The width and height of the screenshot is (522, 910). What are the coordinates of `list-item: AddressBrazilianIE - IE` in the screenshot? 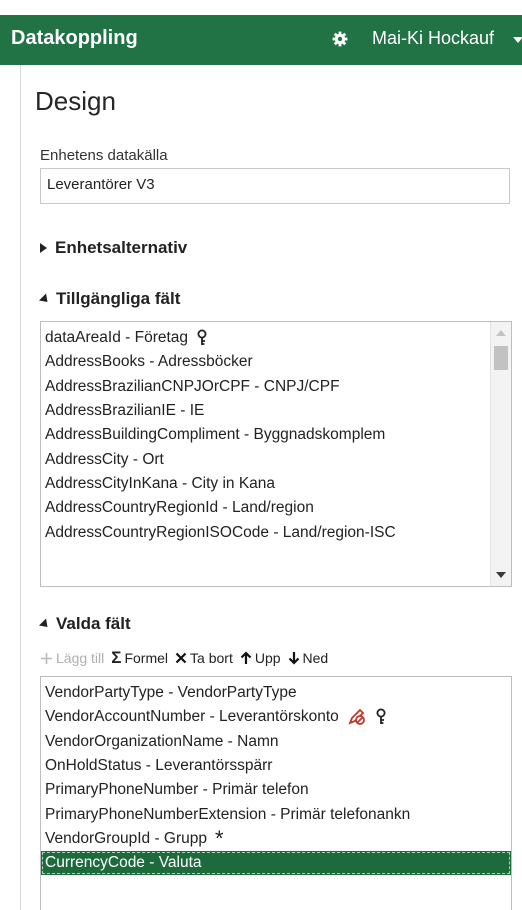 It's located at (265, 411).